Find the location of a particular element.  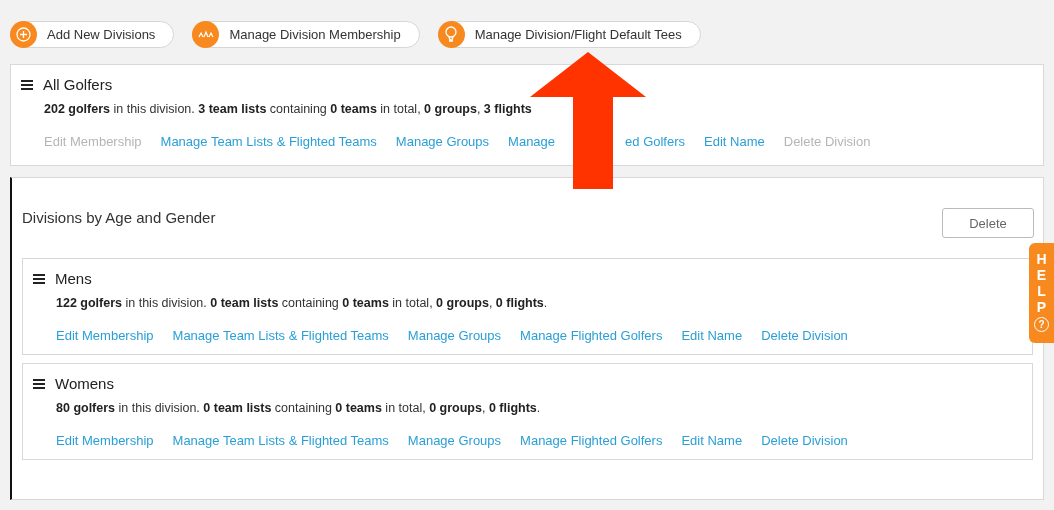

section-title: Divisions by Age and Gender is located at coordinates (119, 217).